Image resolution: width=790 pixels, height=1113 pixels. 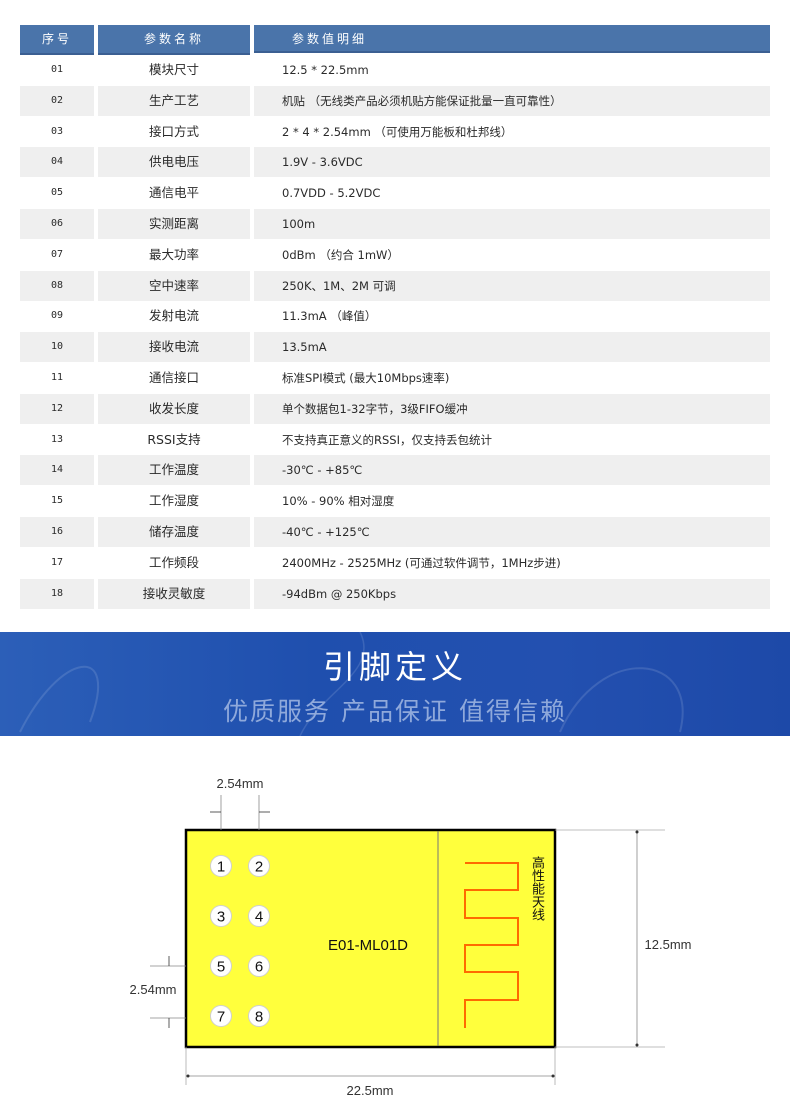 I want to click on antenna-label: 高性能天线, so click(x=536, y=888).